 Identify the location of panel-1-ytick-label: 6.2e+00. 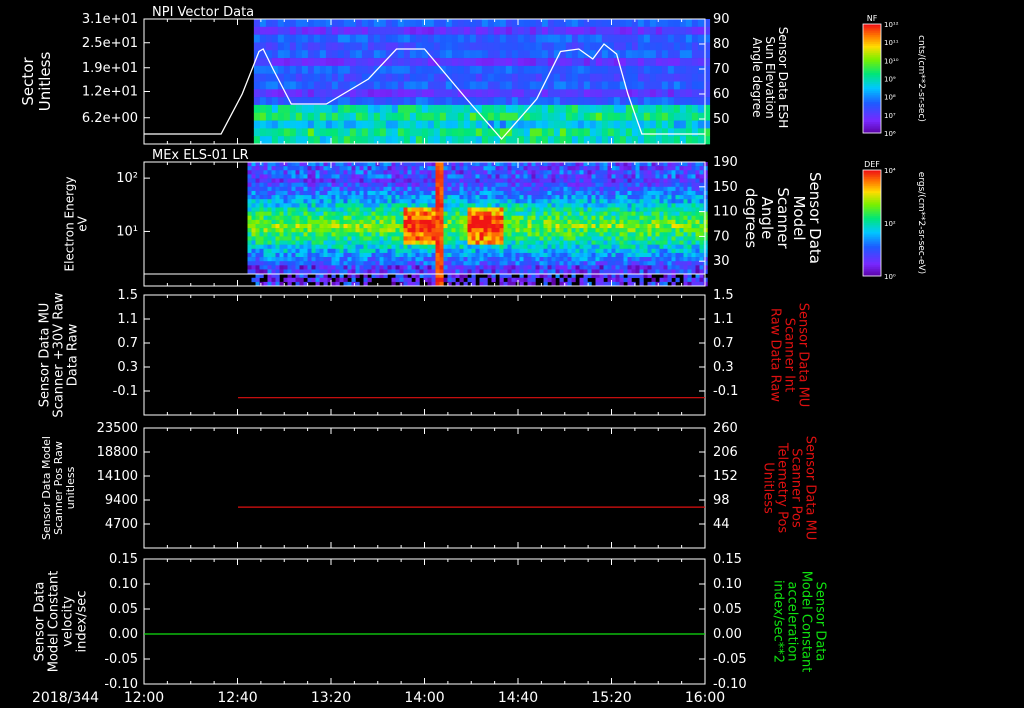
(110, 118).